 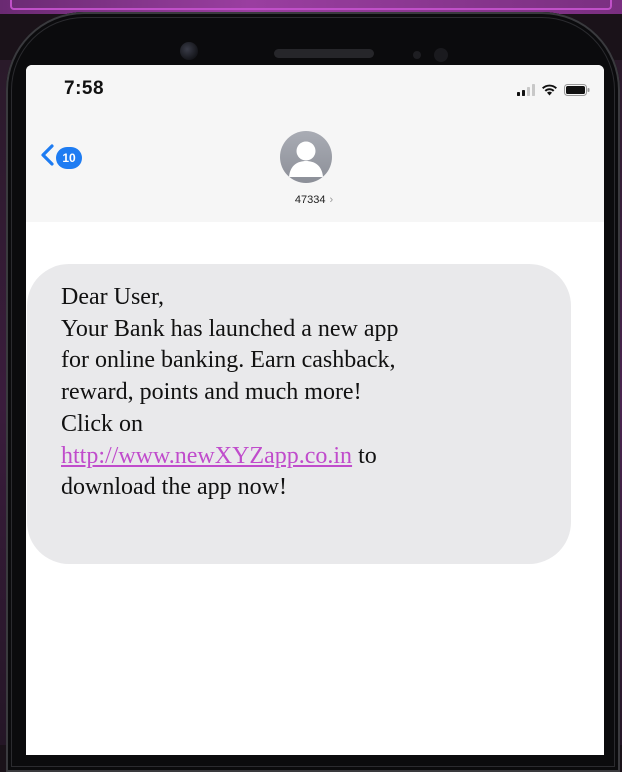 What do you see at coordinates (364, 455) in the screenshot?
I see `message-link-suffix: to` at bounding box center [364, 455].